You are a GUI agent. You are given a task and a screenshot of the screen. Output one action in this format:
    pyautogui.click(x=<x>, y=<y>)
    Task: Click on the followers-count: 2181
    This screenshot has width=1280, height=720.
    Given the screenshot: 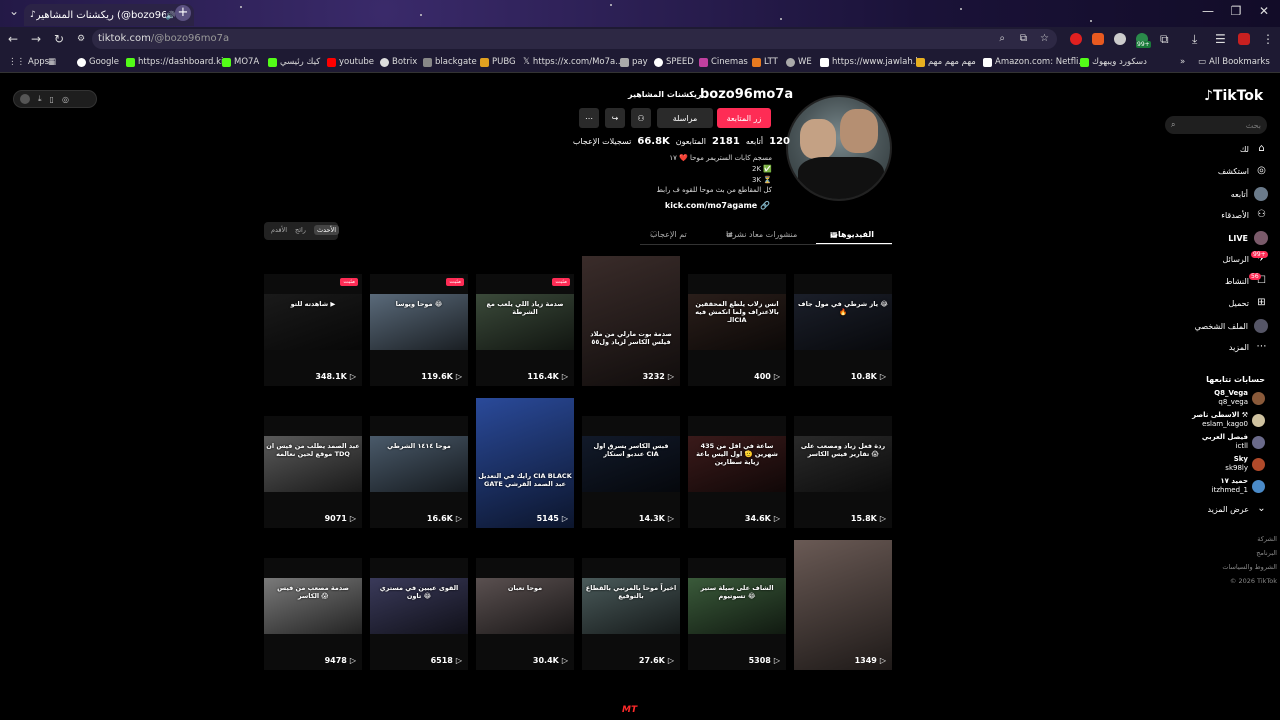 What is the action you would take?
    pyautogui.click(x=726, y=141)
    